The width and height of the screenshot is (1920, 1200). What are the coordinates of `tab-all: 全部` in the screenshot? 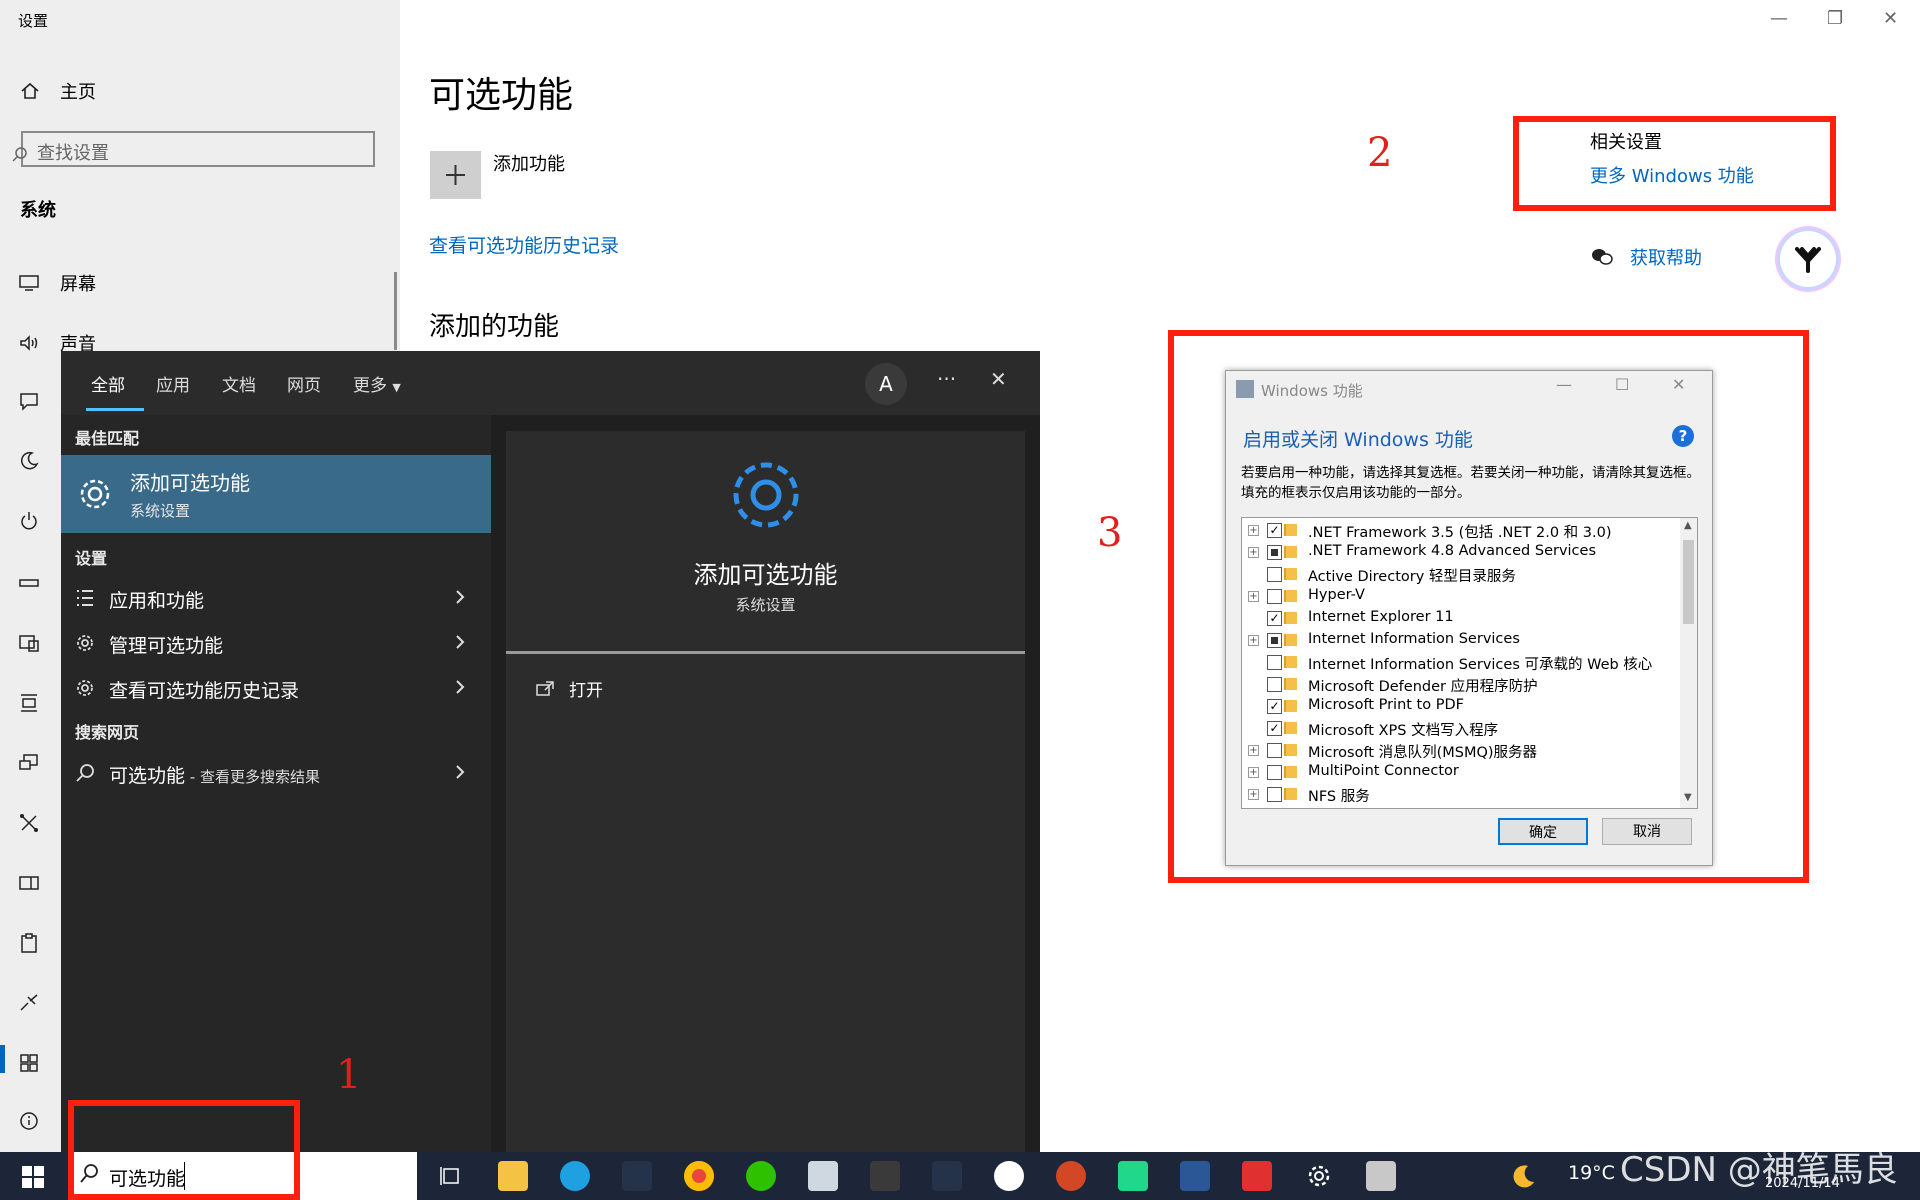 It's located at (108, 383).